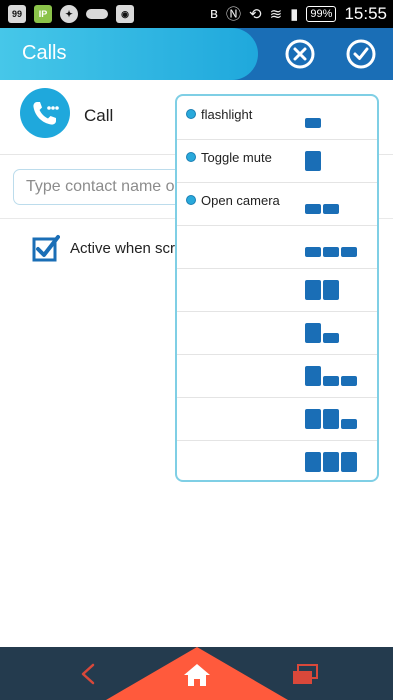 This screenshot has width=393, height=700. I want to click on clock: 15:55, so click(365, 13).